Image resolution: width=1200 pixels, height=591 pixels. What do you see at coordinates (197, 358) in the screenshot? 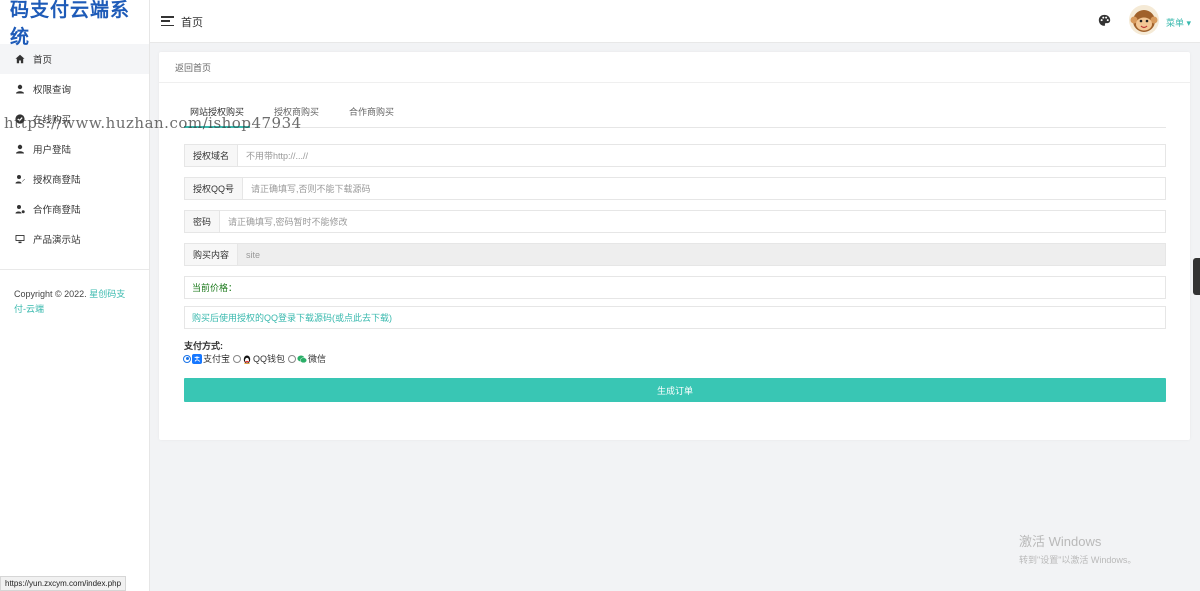
I see `alipay-icon` at bounding box center [197, 358].